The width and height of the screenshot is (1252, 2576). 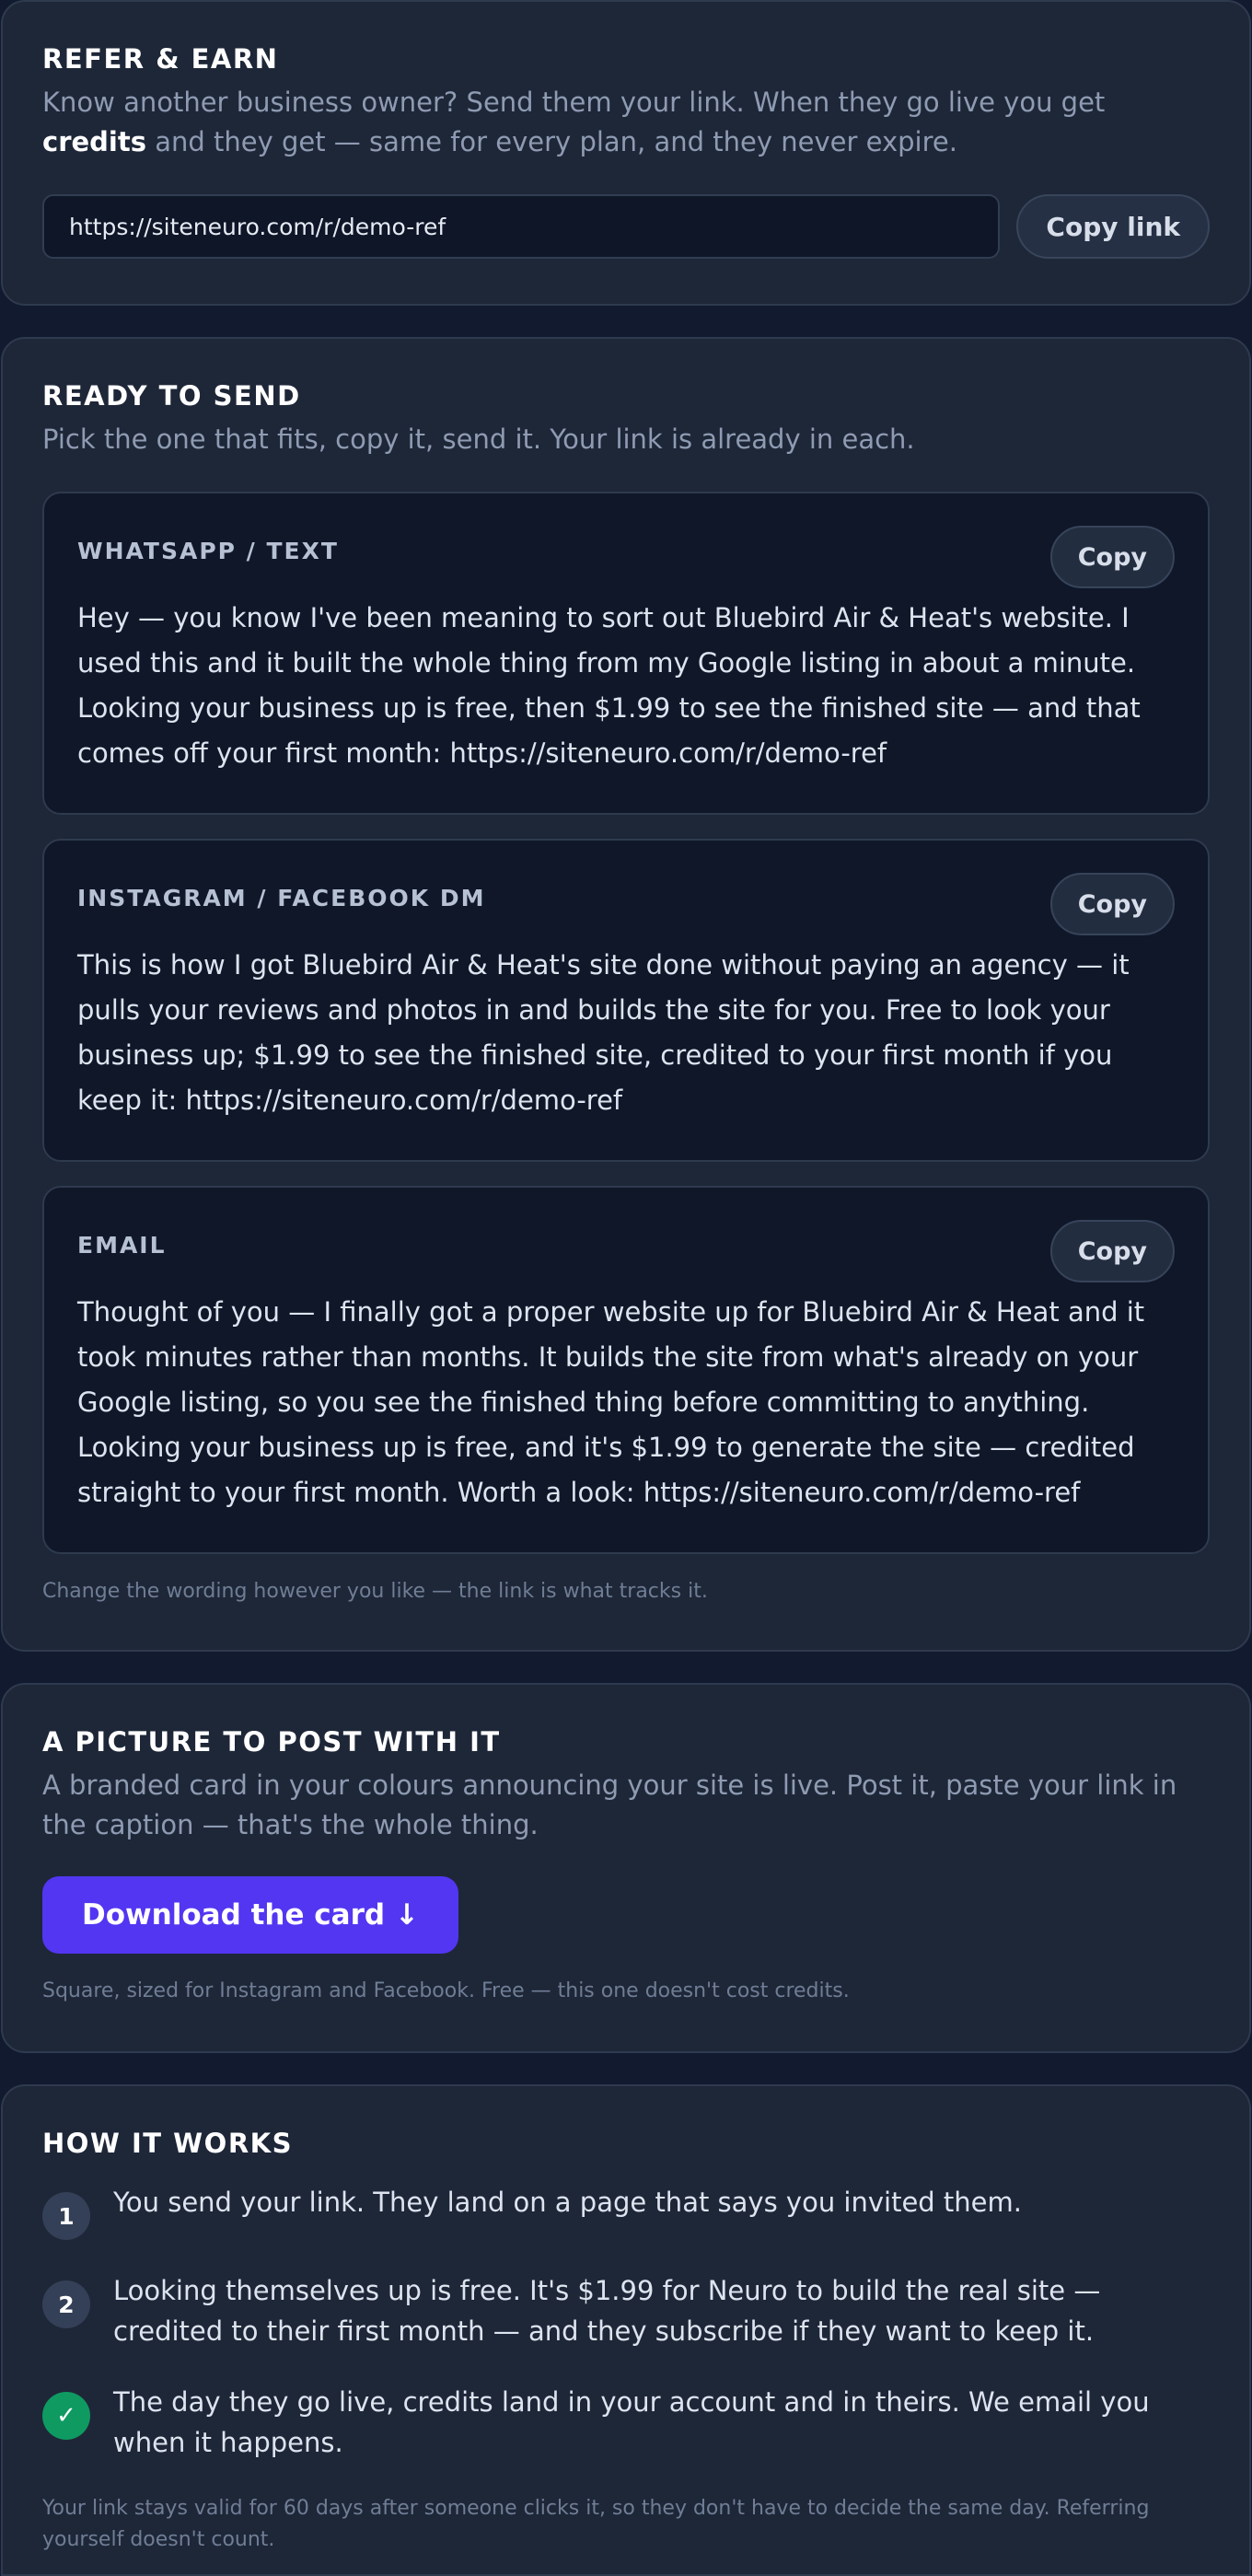 What do you see at coordinates (66, 2216) in the screenshot?
I see `step-number-badge: 1` at bounding box center [66, 2216].